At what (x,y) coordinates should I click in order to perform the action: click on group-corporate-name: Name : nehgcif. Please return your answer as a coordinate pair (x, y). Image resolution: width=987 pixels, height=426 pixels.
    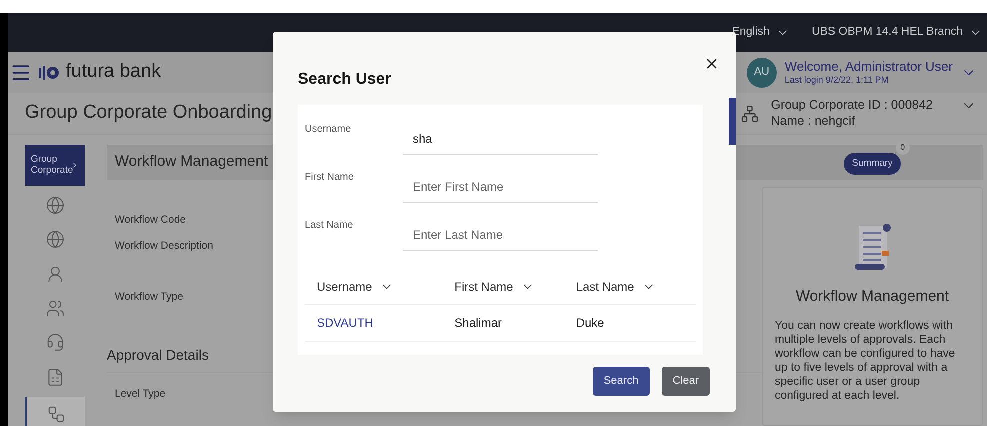
    Looking at the image, I should click on (813, 122).